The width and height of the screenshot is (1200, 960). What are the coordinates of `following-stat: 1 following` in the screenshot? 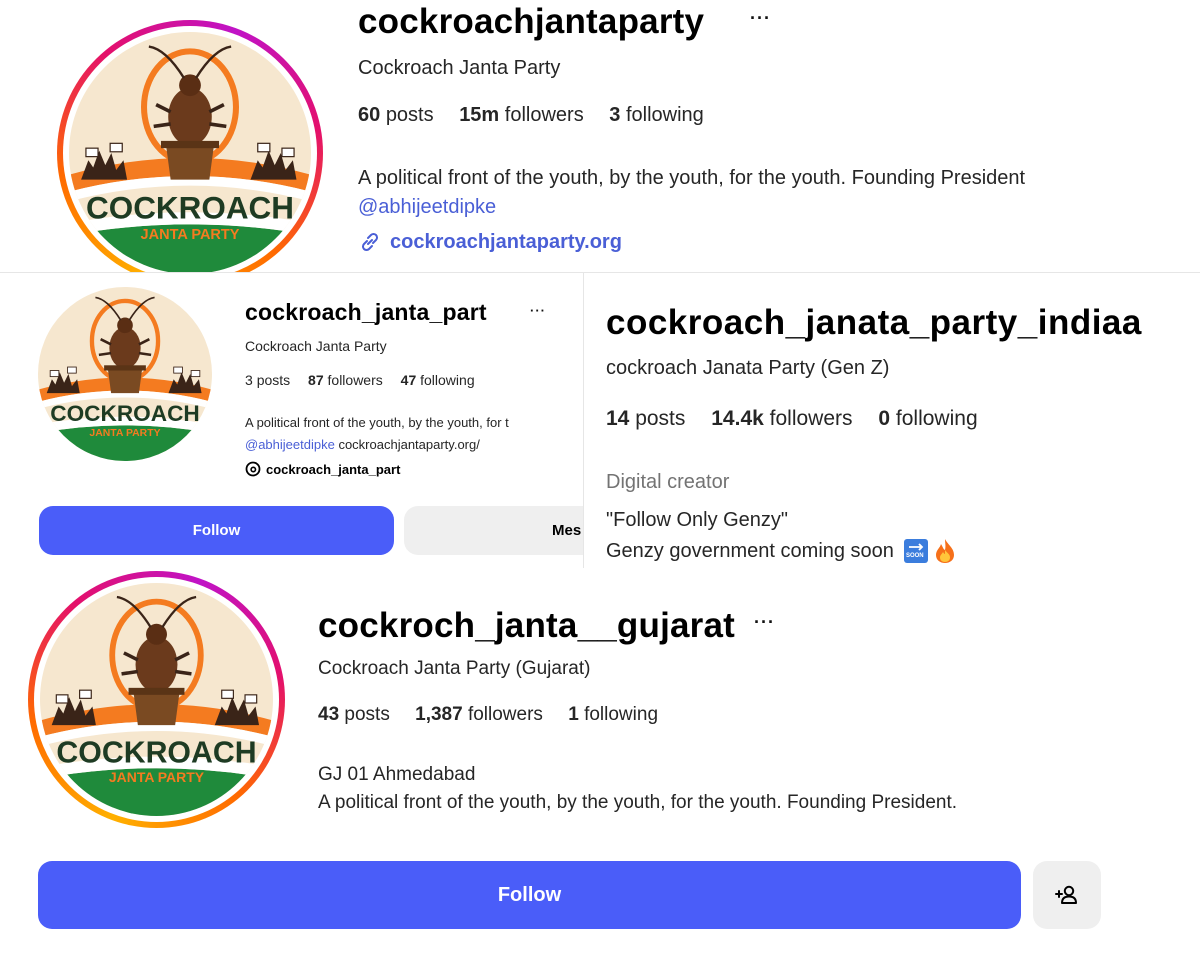 It's located at (613, 714).